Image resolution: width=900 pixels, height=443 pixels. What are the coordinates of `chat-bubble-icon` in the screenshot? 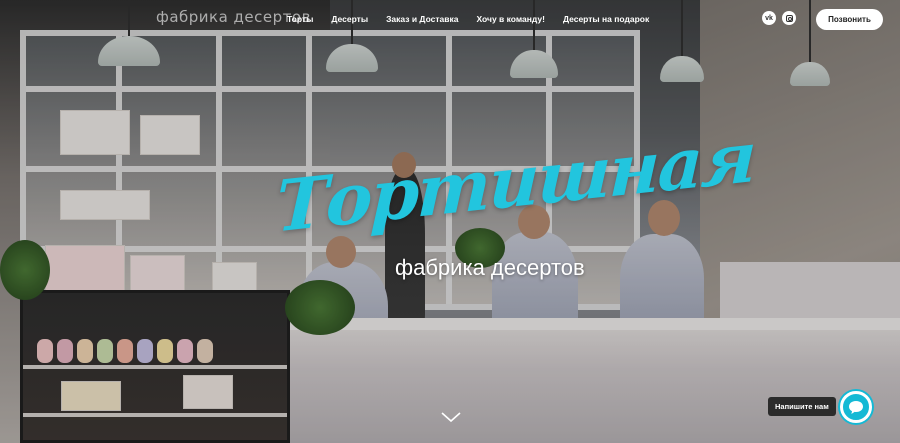 It's located at (856, 407).